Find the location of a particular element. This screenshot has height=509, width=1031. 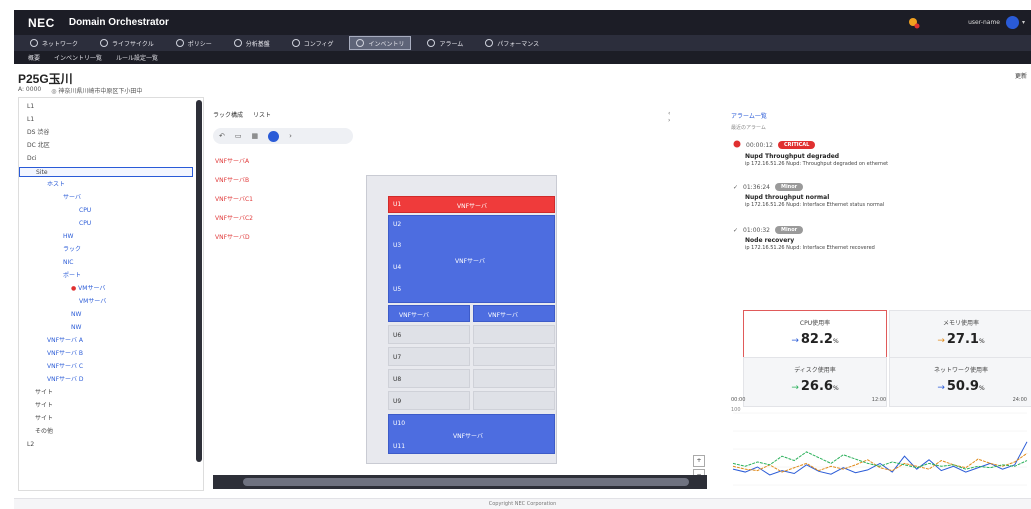

metric-card-cpu: CPU使用率 → 82.2% is located at coordinates (815, 335).